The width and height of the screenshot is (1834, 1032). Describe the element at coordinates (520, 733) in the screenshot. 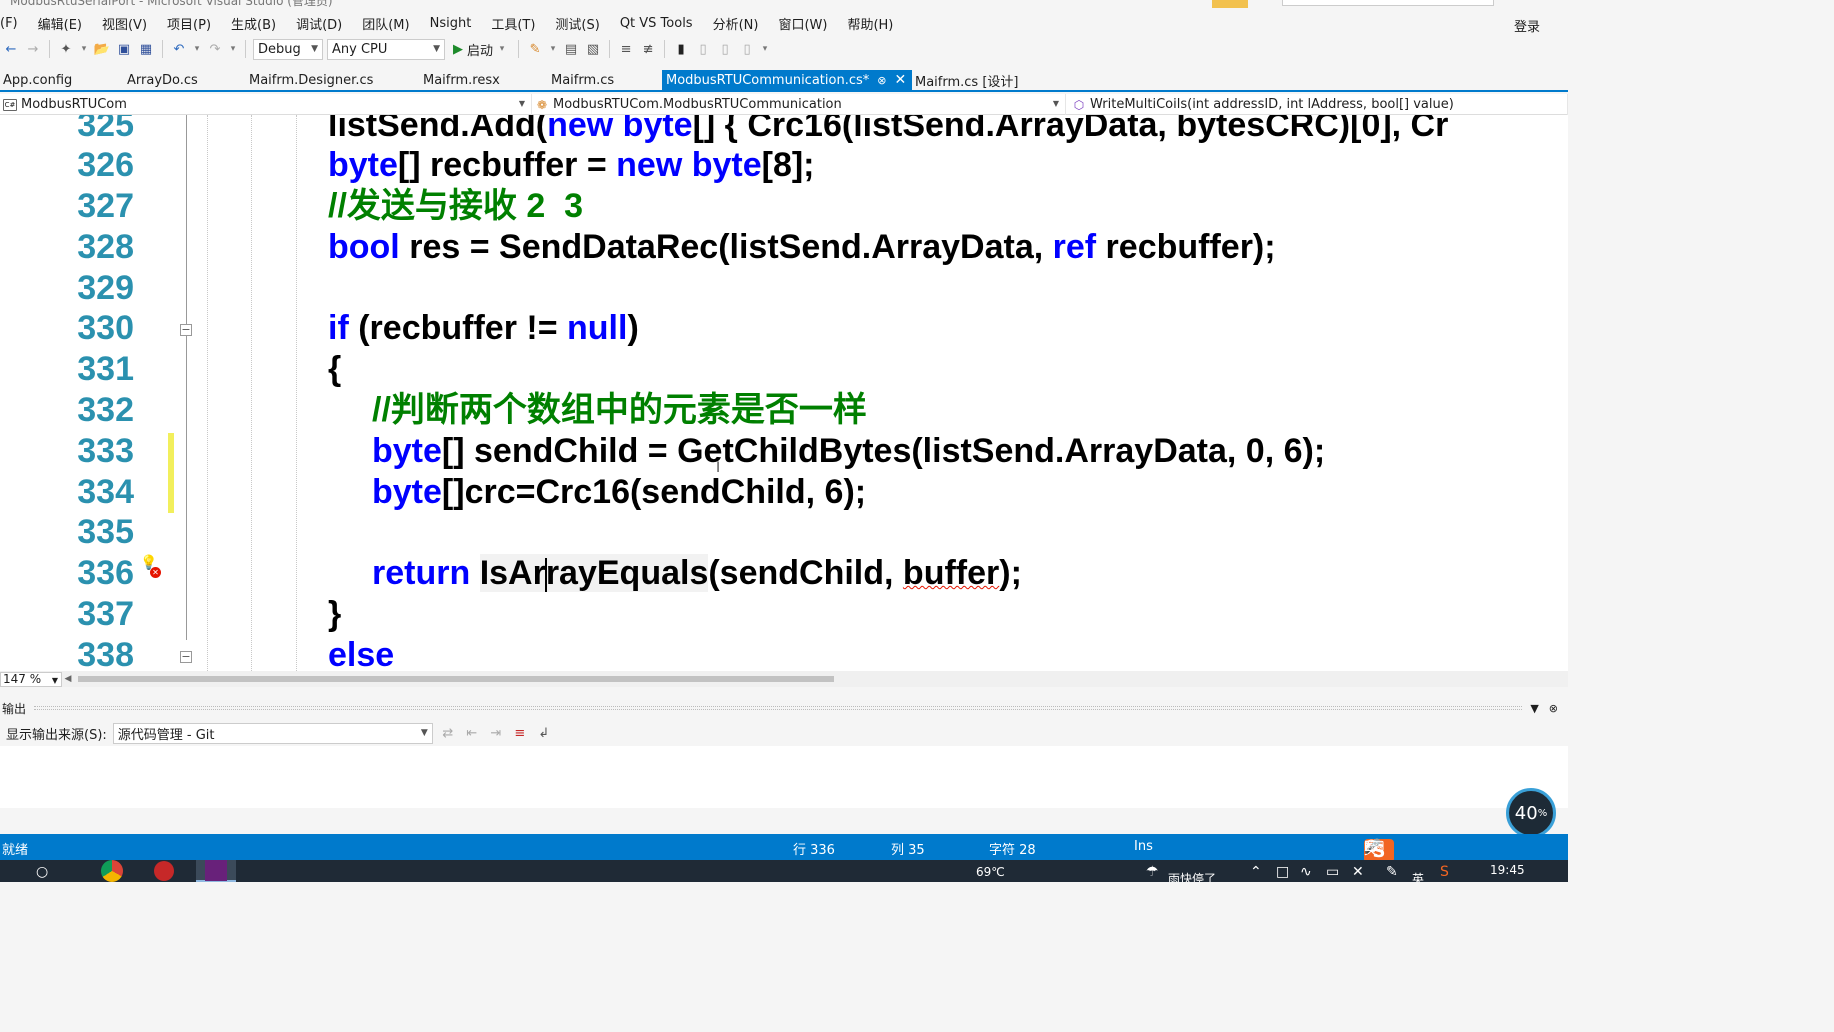

I see `clear-all-icon: ≡` at that location.